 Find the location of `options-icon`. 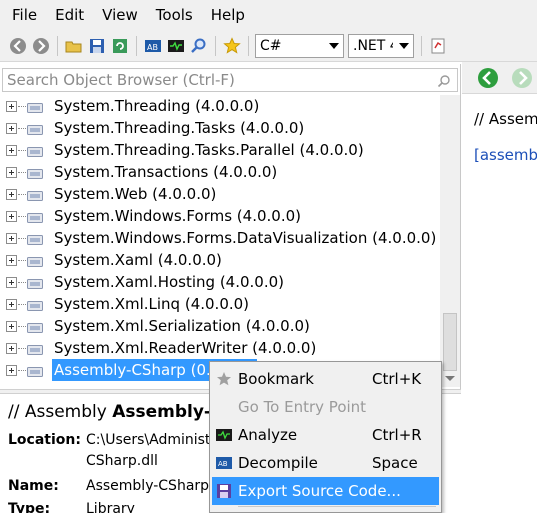

options-icon is located at coordinates (438, 46).